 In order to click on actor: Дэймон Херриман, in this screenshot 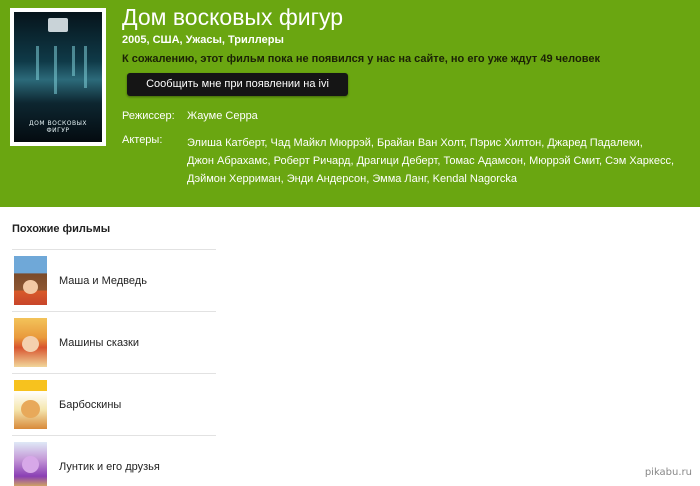, I will do `click(235, 179)`.